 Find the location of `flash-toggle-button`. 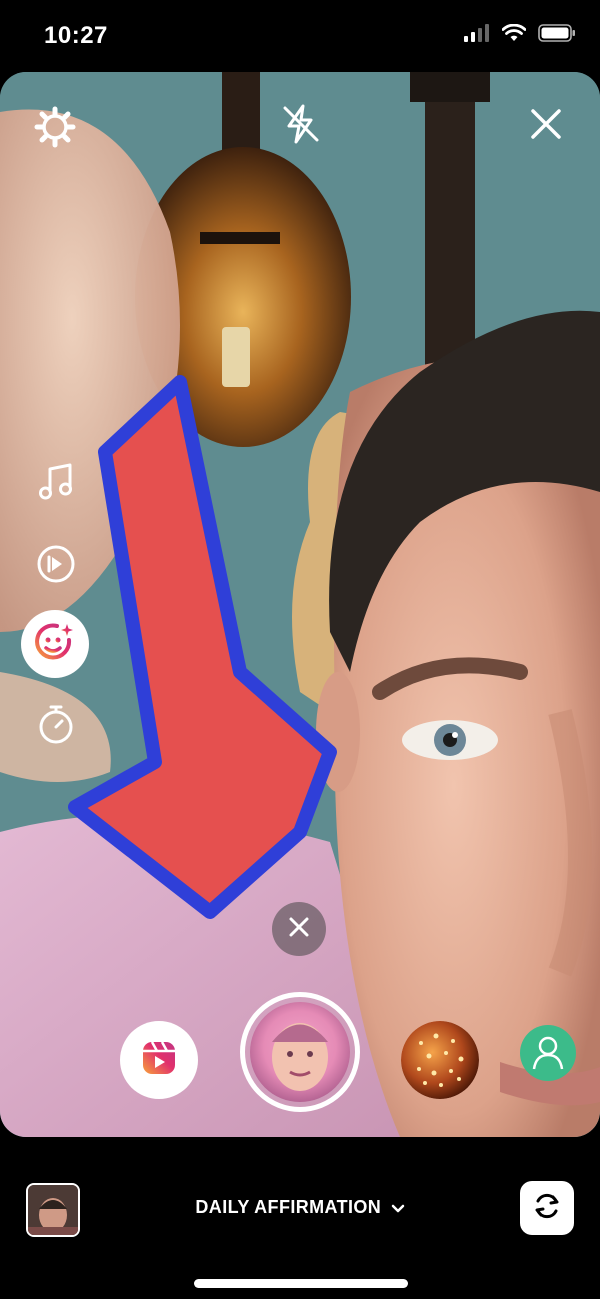

flash-toggle-button is located at coordinates (301, 126).